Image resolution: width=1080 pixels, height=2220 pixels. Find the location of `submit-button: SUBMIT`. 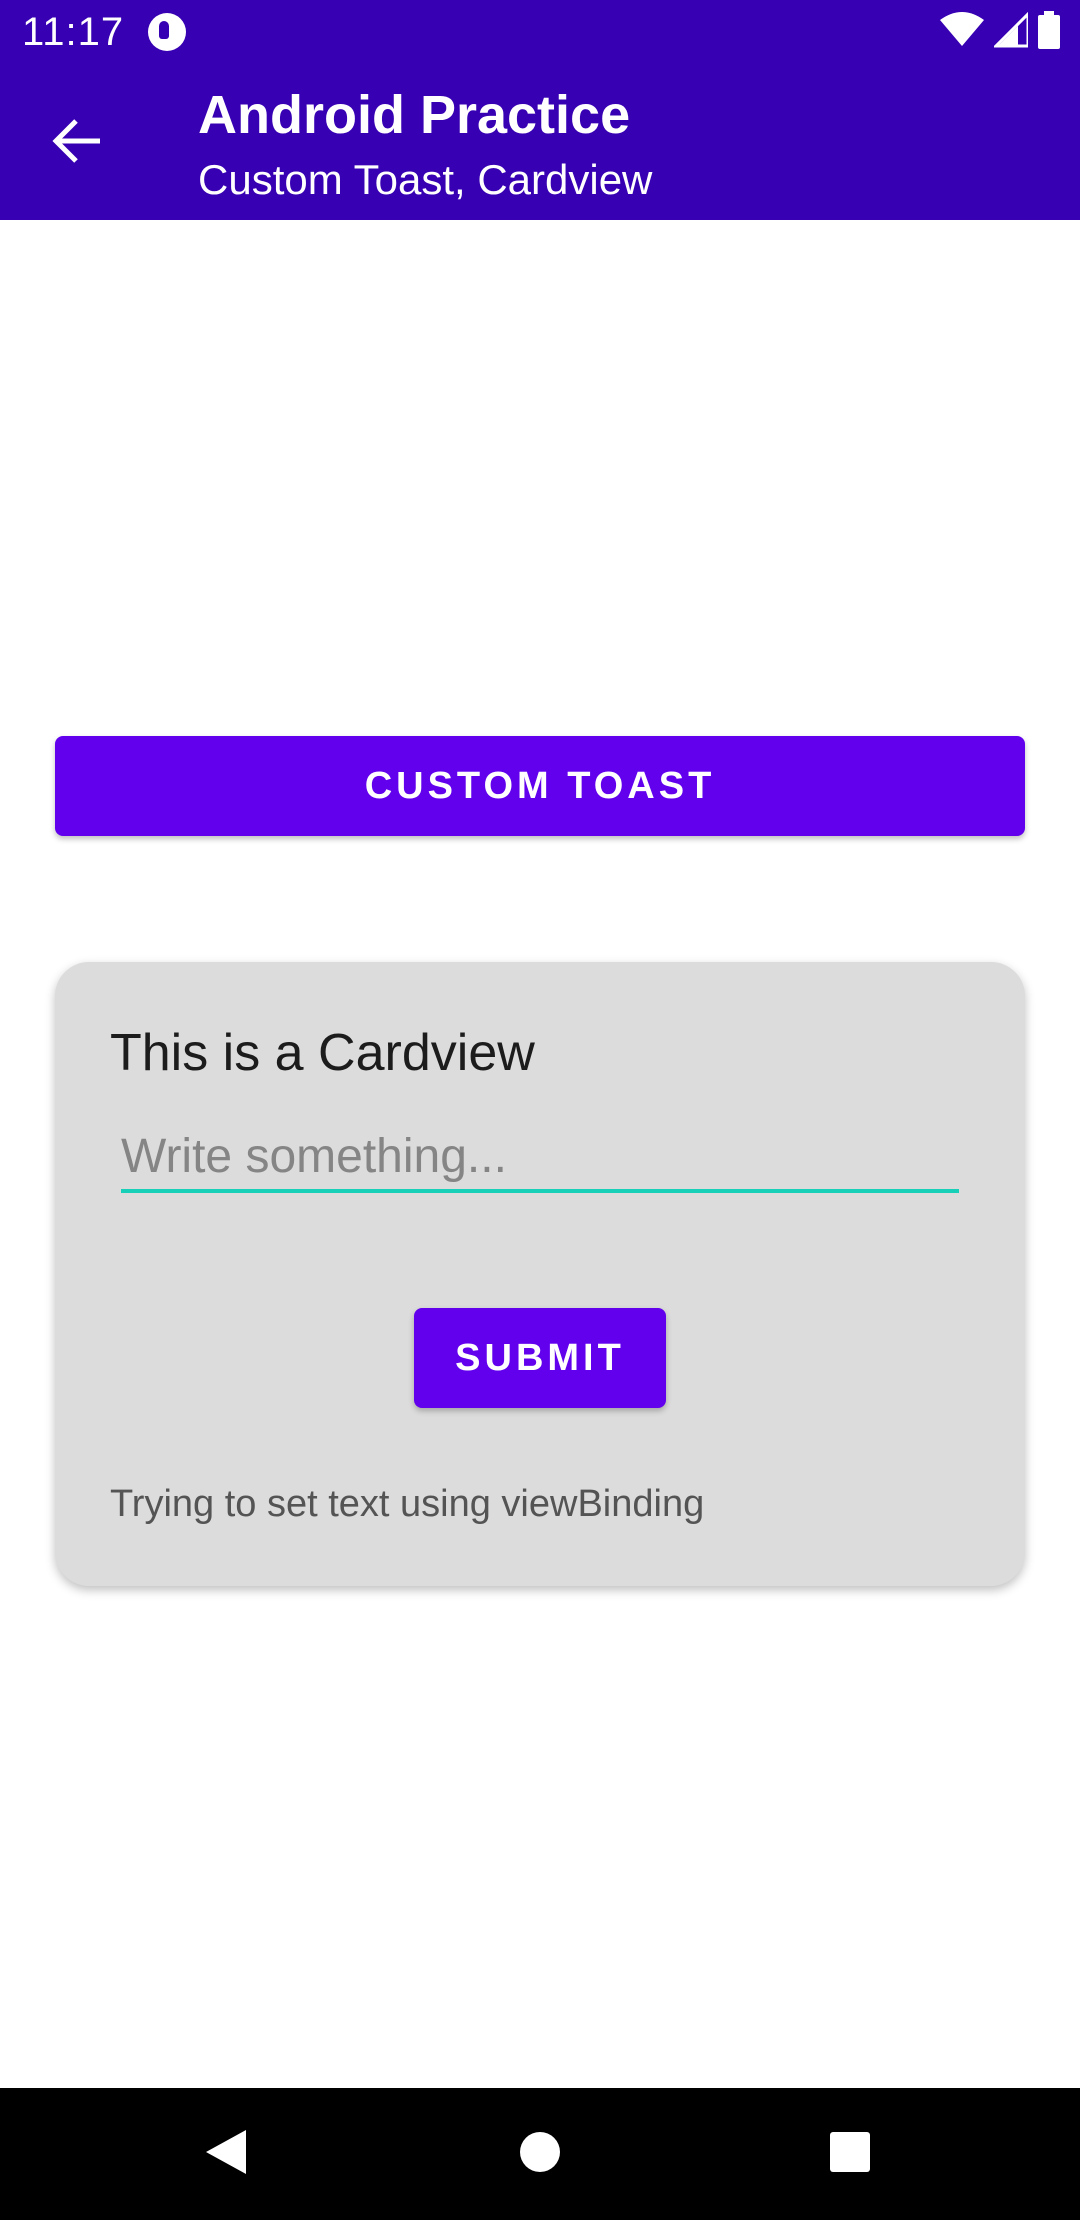

submit-button: SUBMIT is located at coordinates (540, 1358).